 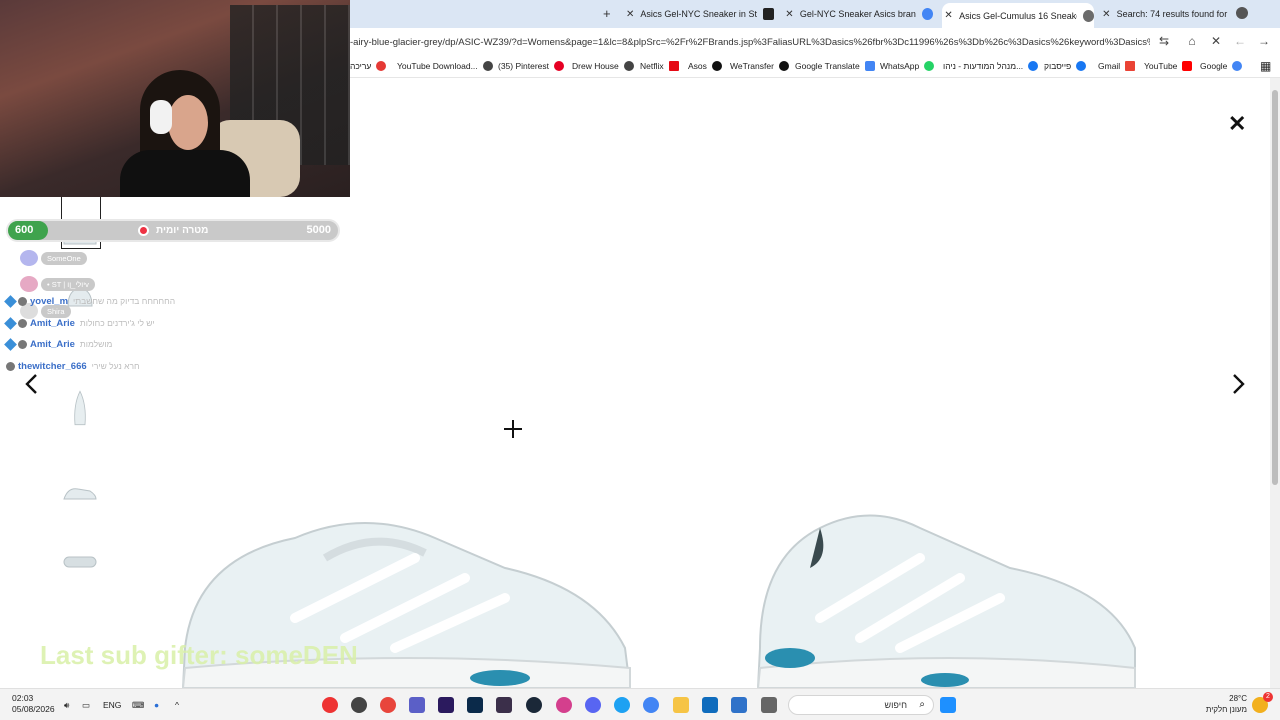 What do you see at coordinates (1168, 66) in the screenshot?
I see `bookmark-youtube: YouTube` at bounding box center [1168, 66].